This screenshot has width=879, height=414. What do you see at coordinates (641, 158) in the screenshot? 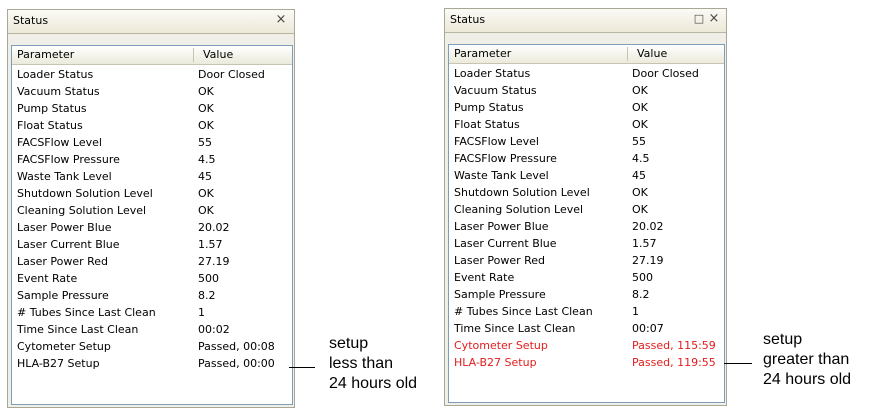
I see `value-cell: 4.5` at bounding box center [641, 158].